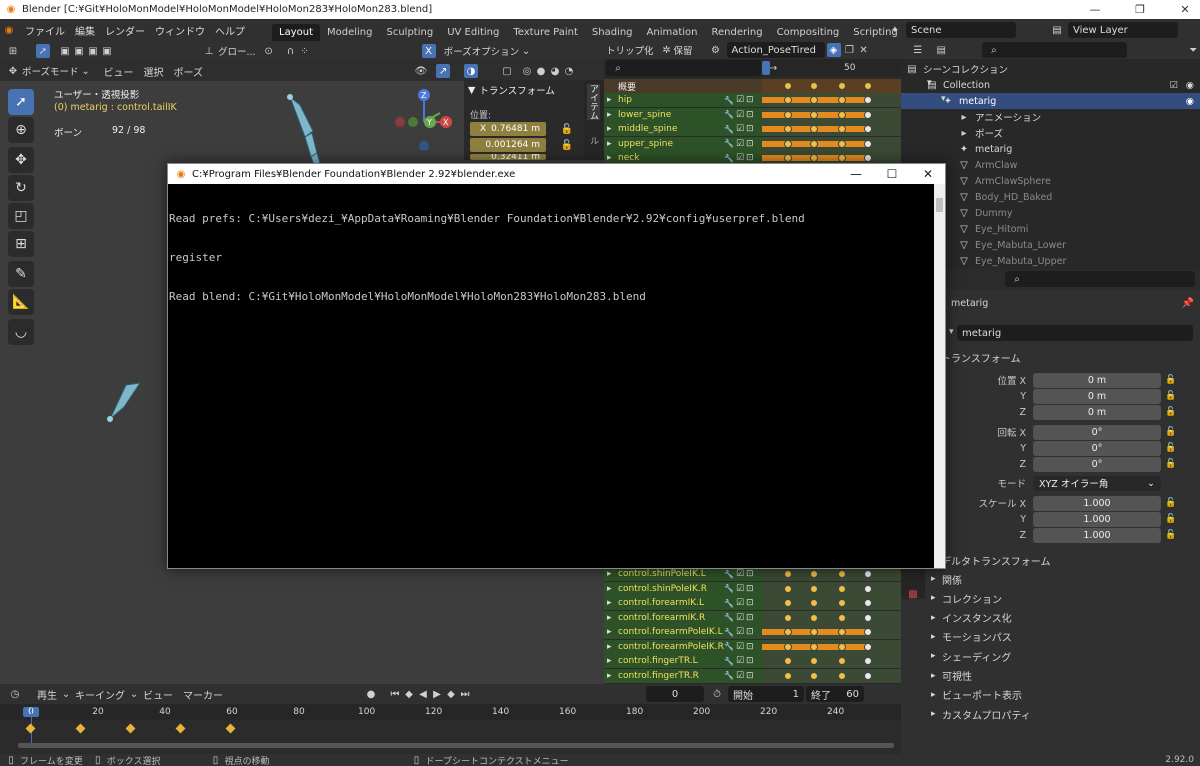 The image size is (1200, 766). What do you see at coordinates (409, 694) in the screenshot?
I see `prev-keyframe-icon: ◆` at bounding box center [409, 694].